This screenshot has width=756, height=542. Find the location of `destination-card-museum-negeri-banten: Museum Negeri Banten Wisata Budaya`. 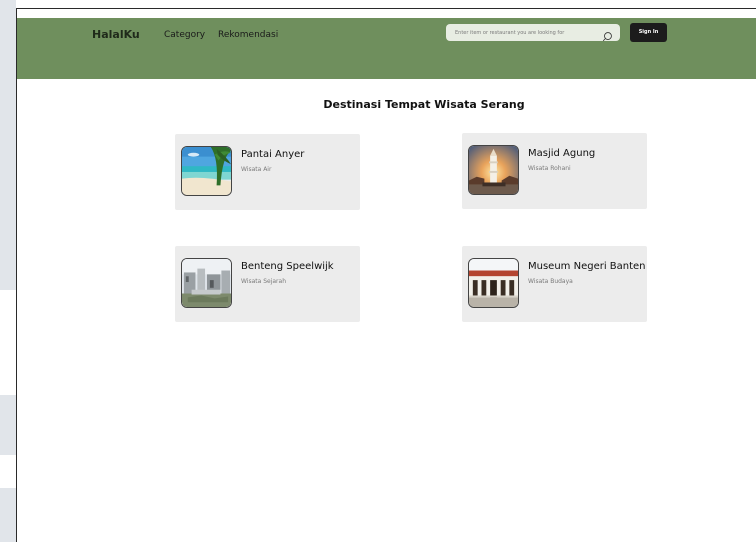

destination-card-museum-negeri-banten: Museum Negeri Banten Wisata Budaya is located at coordinates (554, 284).